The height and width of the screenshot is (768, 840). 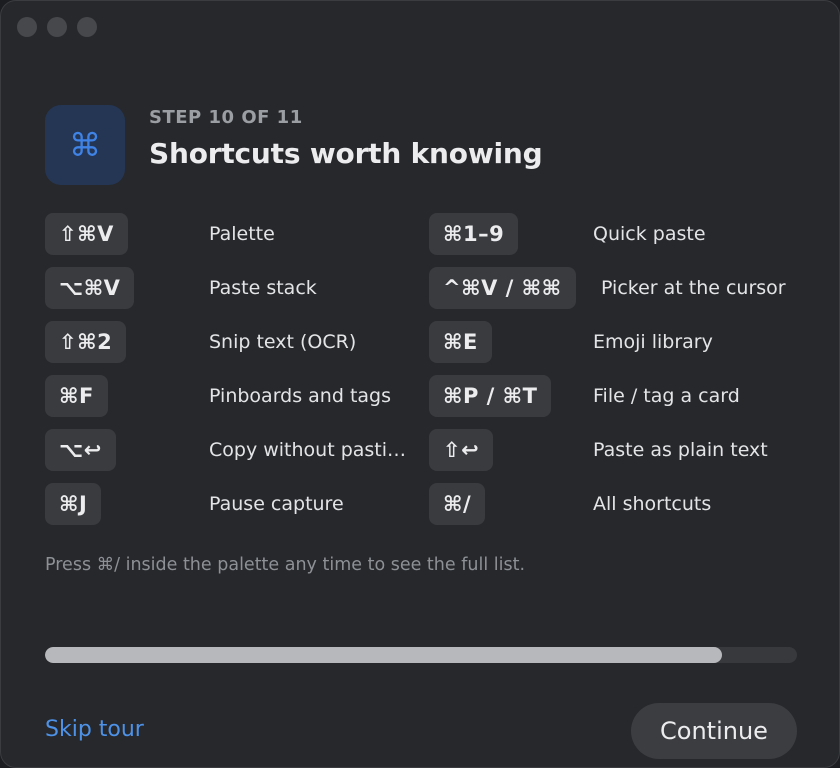 I want to click on shortcut-label: Paste stack, so click(x=263, y=288).